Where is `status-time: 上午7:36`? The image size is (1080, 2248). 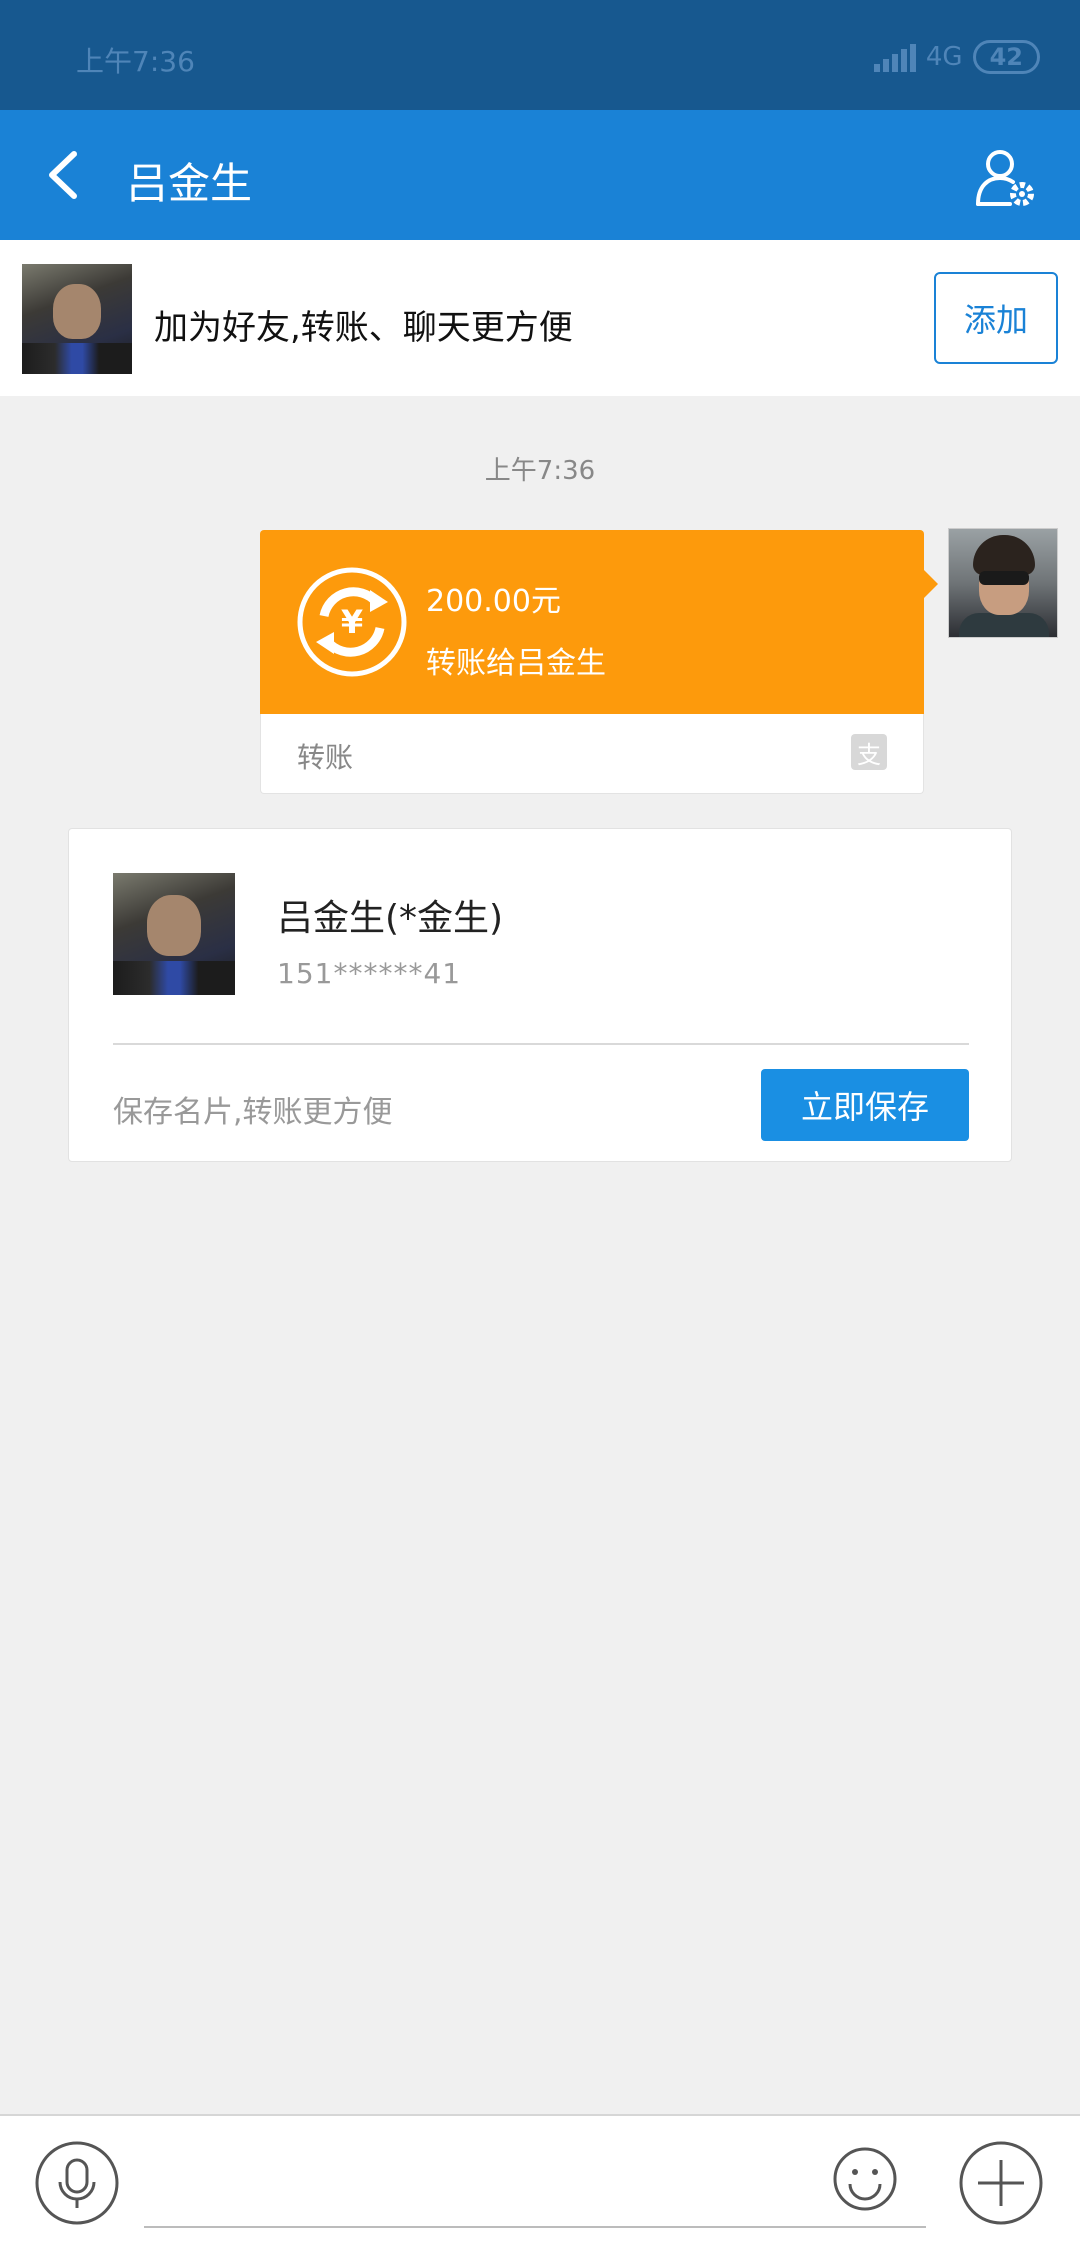
status-time: 上午7:36 is located at coordinates (135, 61).